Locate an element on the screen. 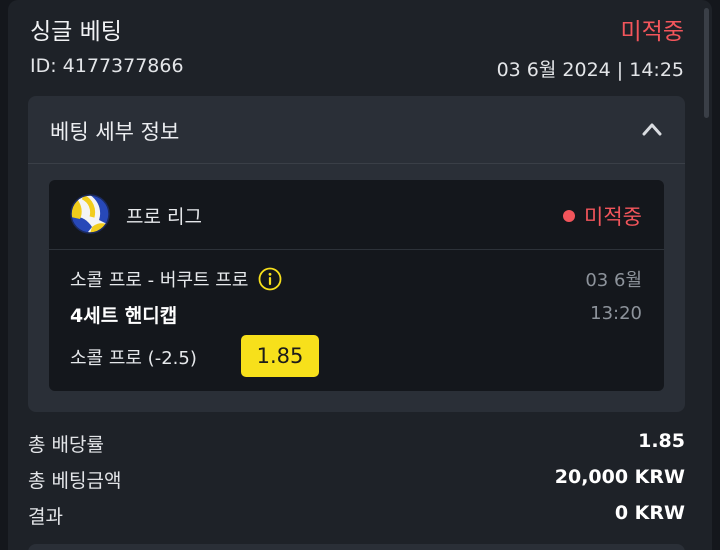 The width and height of the screenshot is (720, 550). match-teams-label: 소콜 프로 - 버쿠트 프로 is located at coordinates (159, 280).